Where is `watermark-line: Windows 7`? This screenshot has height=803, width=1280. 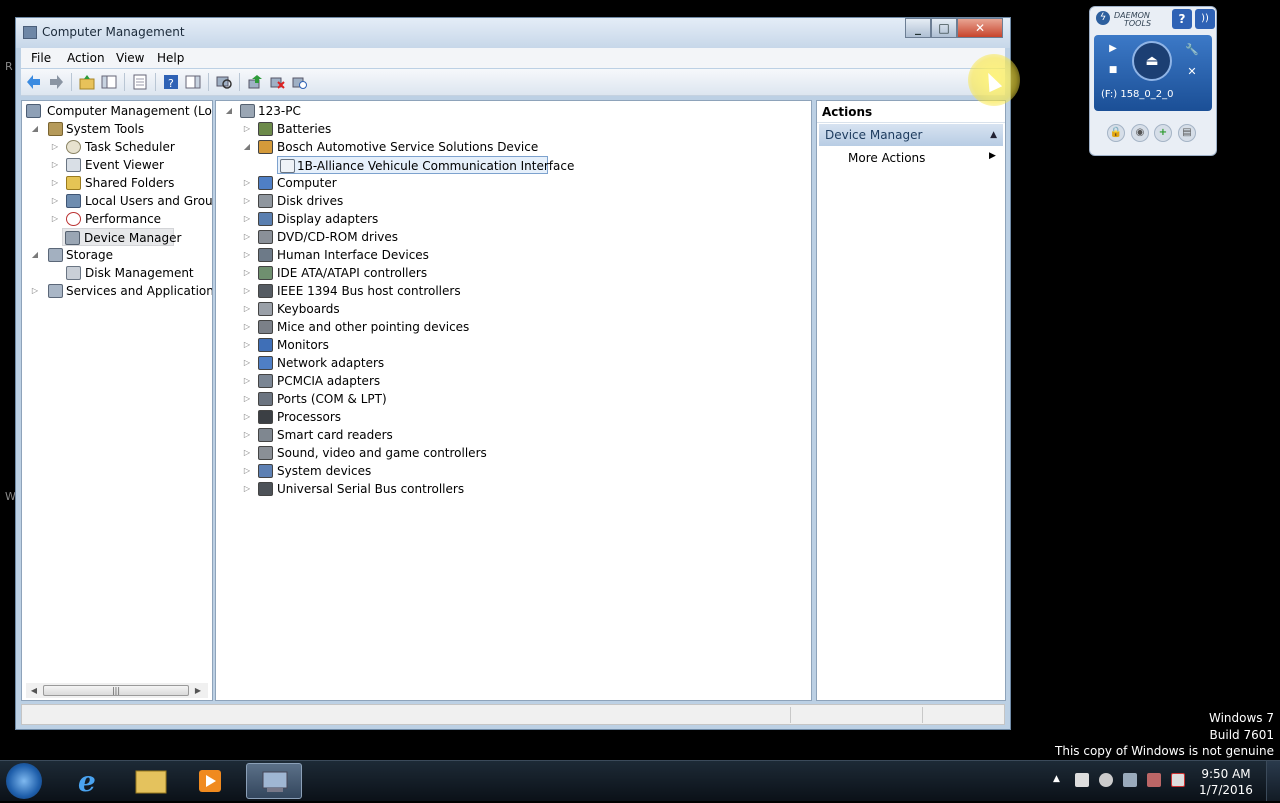 watermark-line: Windows 7 is located at coordinates (1241, 718).